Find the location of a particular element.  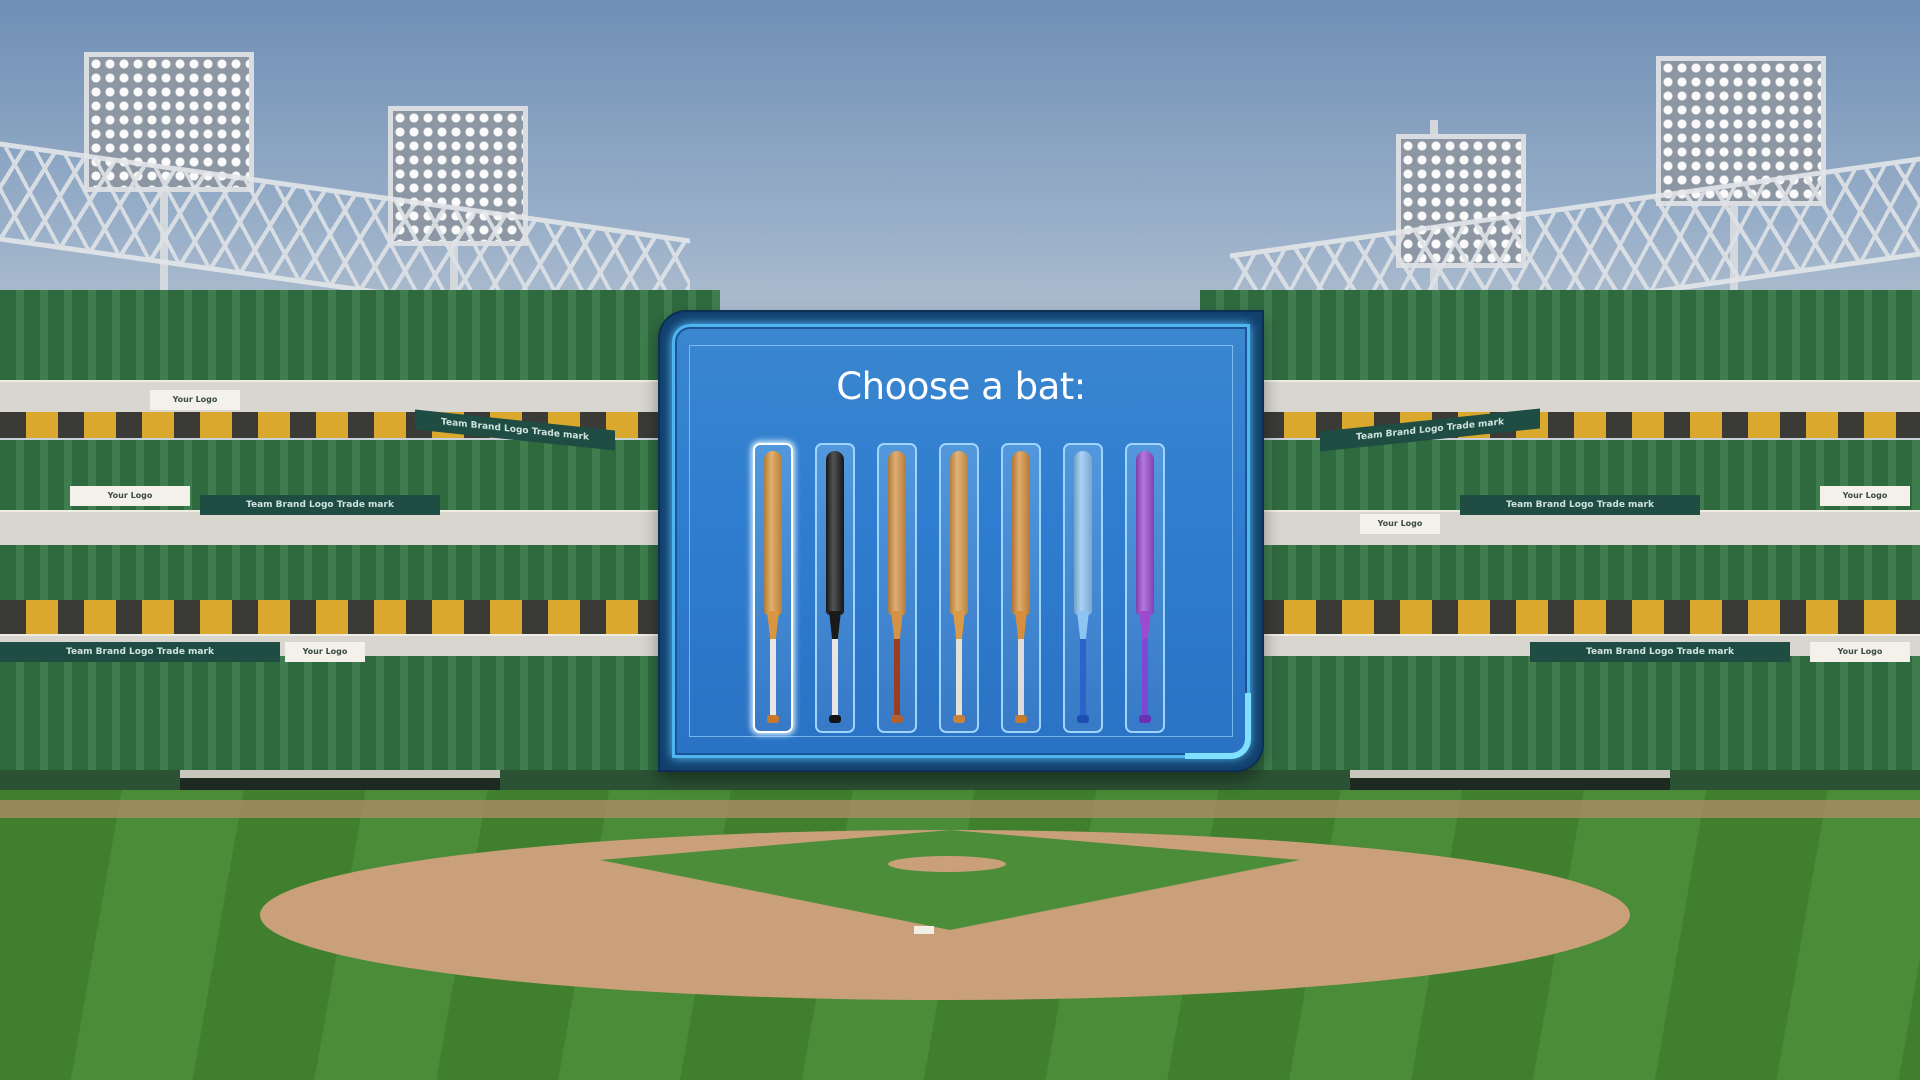

choose-bat-dialog: Choose a bat: is located at coordinates (961, 541).